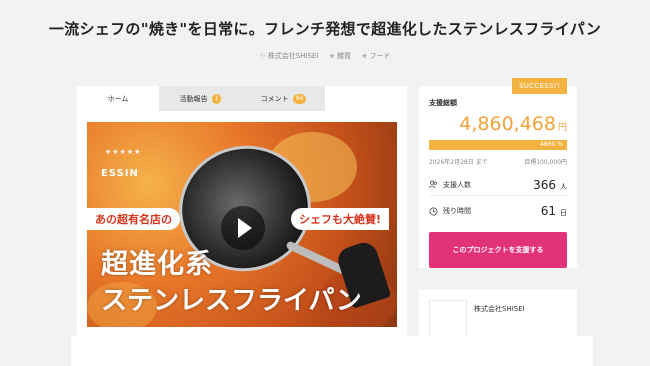 The image size is (650, 366). What do you see at coordinates (193, 98) in the screenshot?
I see `tab-label: 活動報告` at bounding box center [193, 98].